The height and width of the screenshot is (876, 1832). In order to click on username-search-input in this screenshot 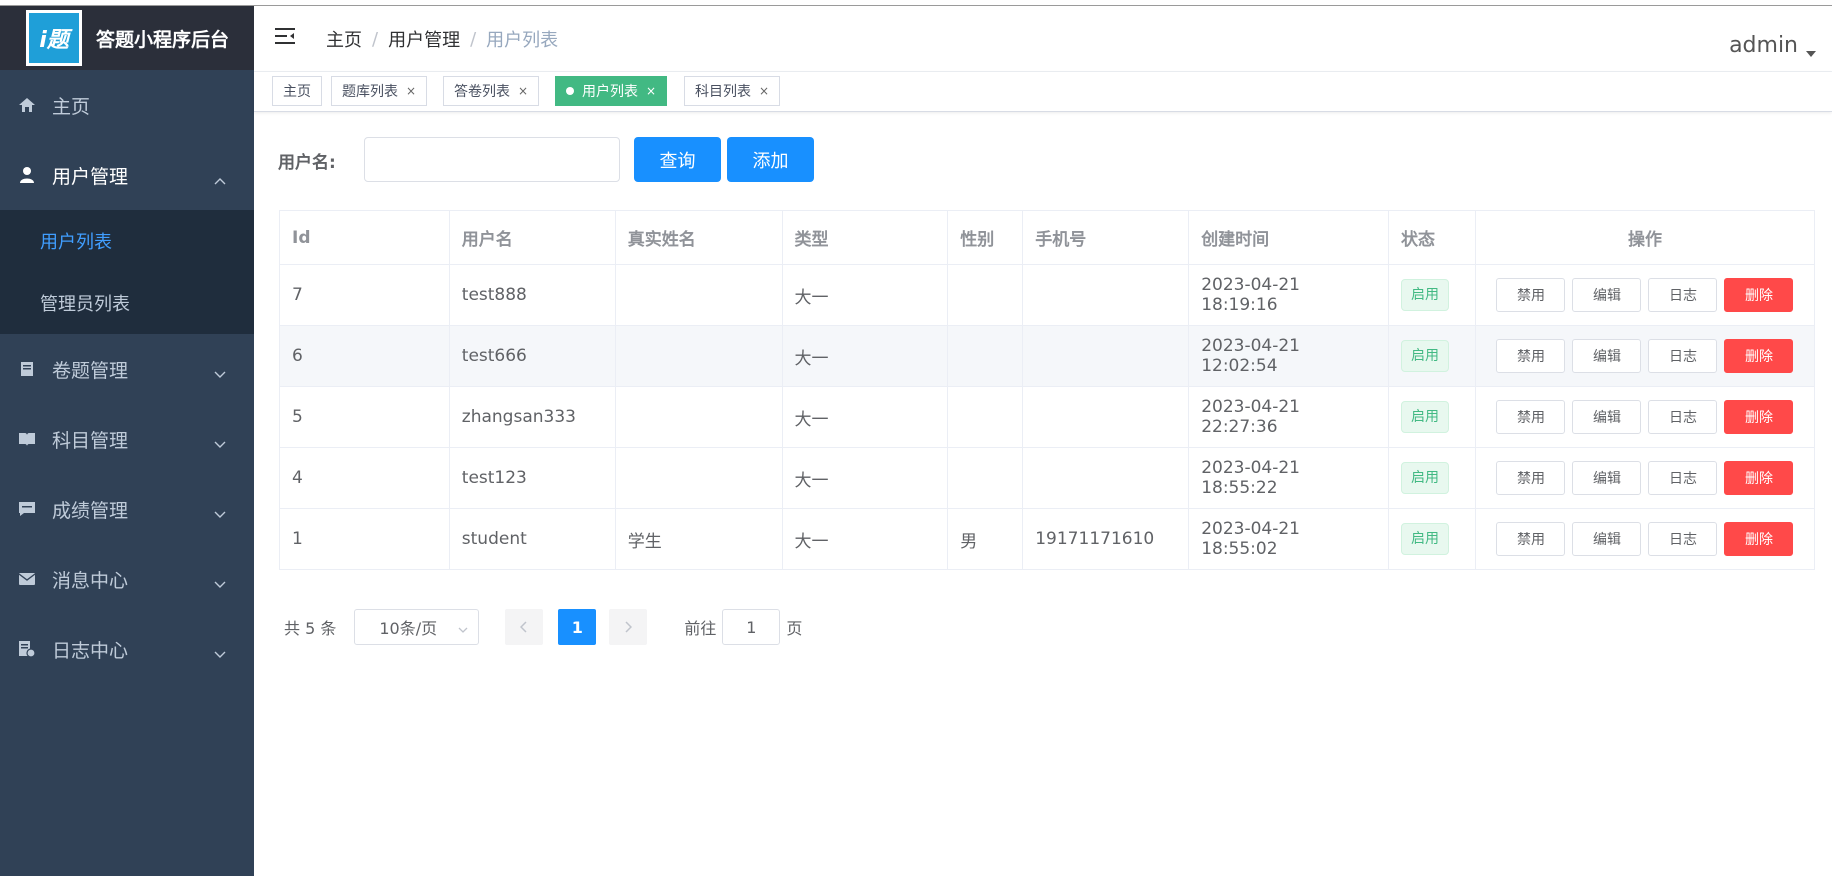, I will do `click(492, 159)`.